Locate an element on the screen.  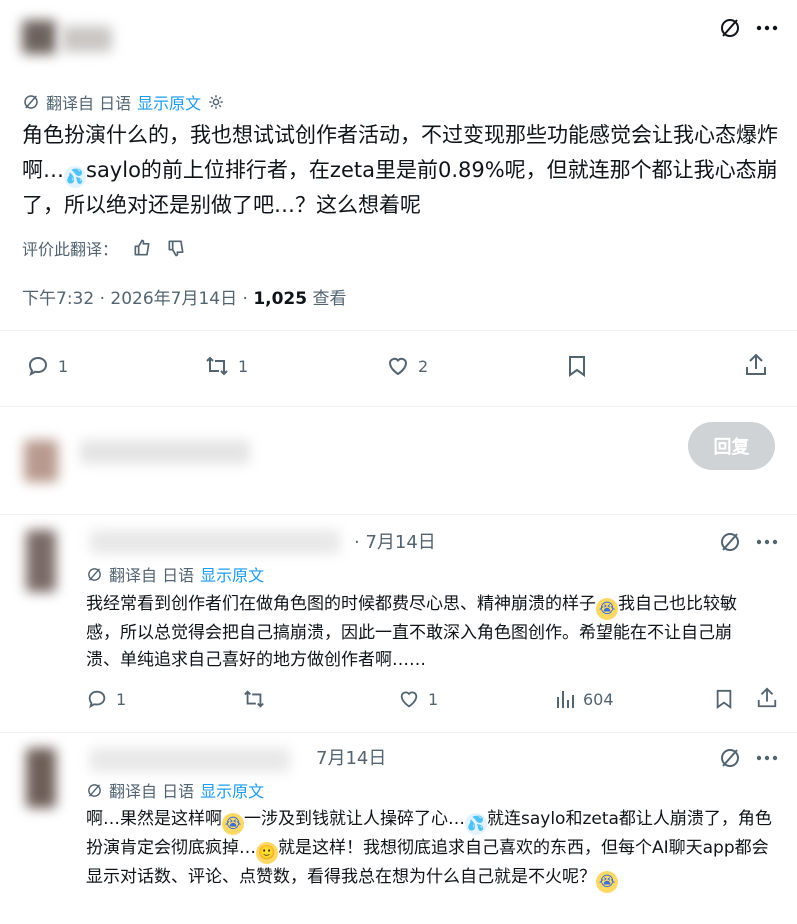
views-count: 1,025 is located at coordinates (280, 299).